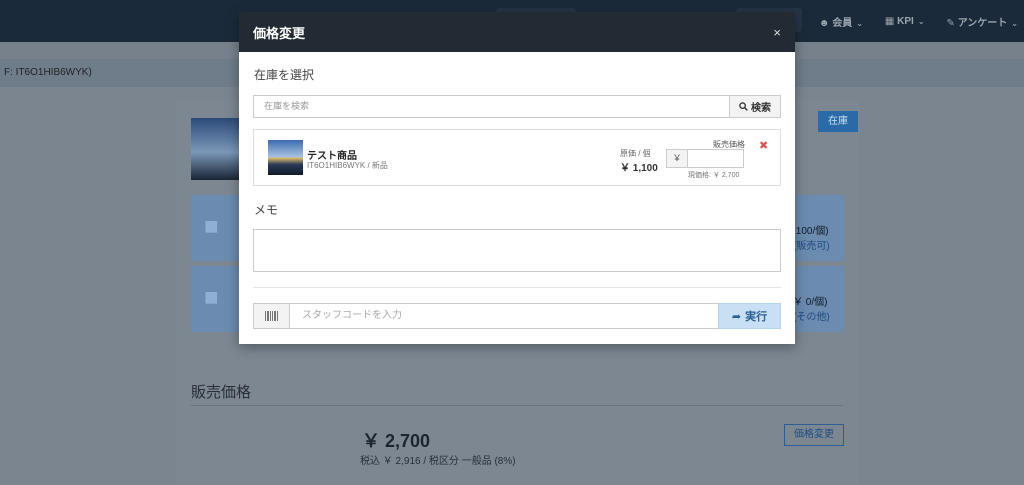 This screenshot has width=1024, height=485. I want to click on price-value: ￥ 2,700, so click(396, 441).